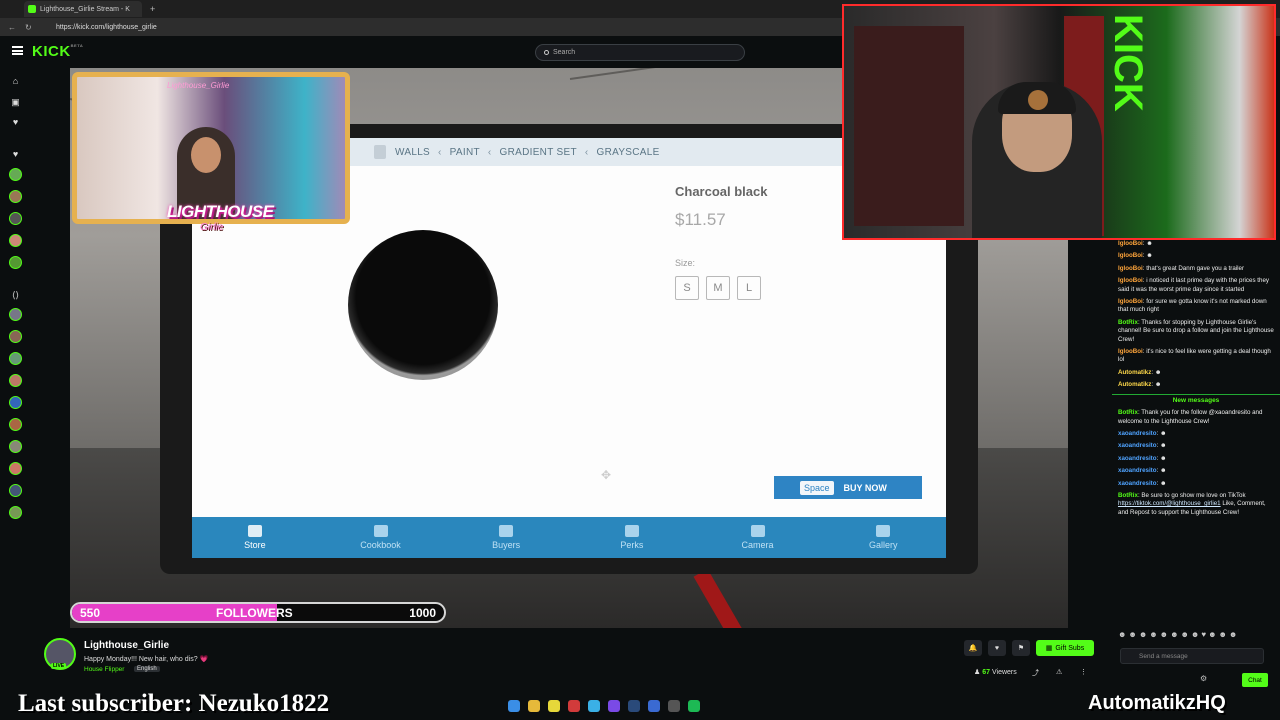 Image resolution: width=1280 pixels, height=720 pixels. I want to click on size-option-s: S, so click(687, 288).